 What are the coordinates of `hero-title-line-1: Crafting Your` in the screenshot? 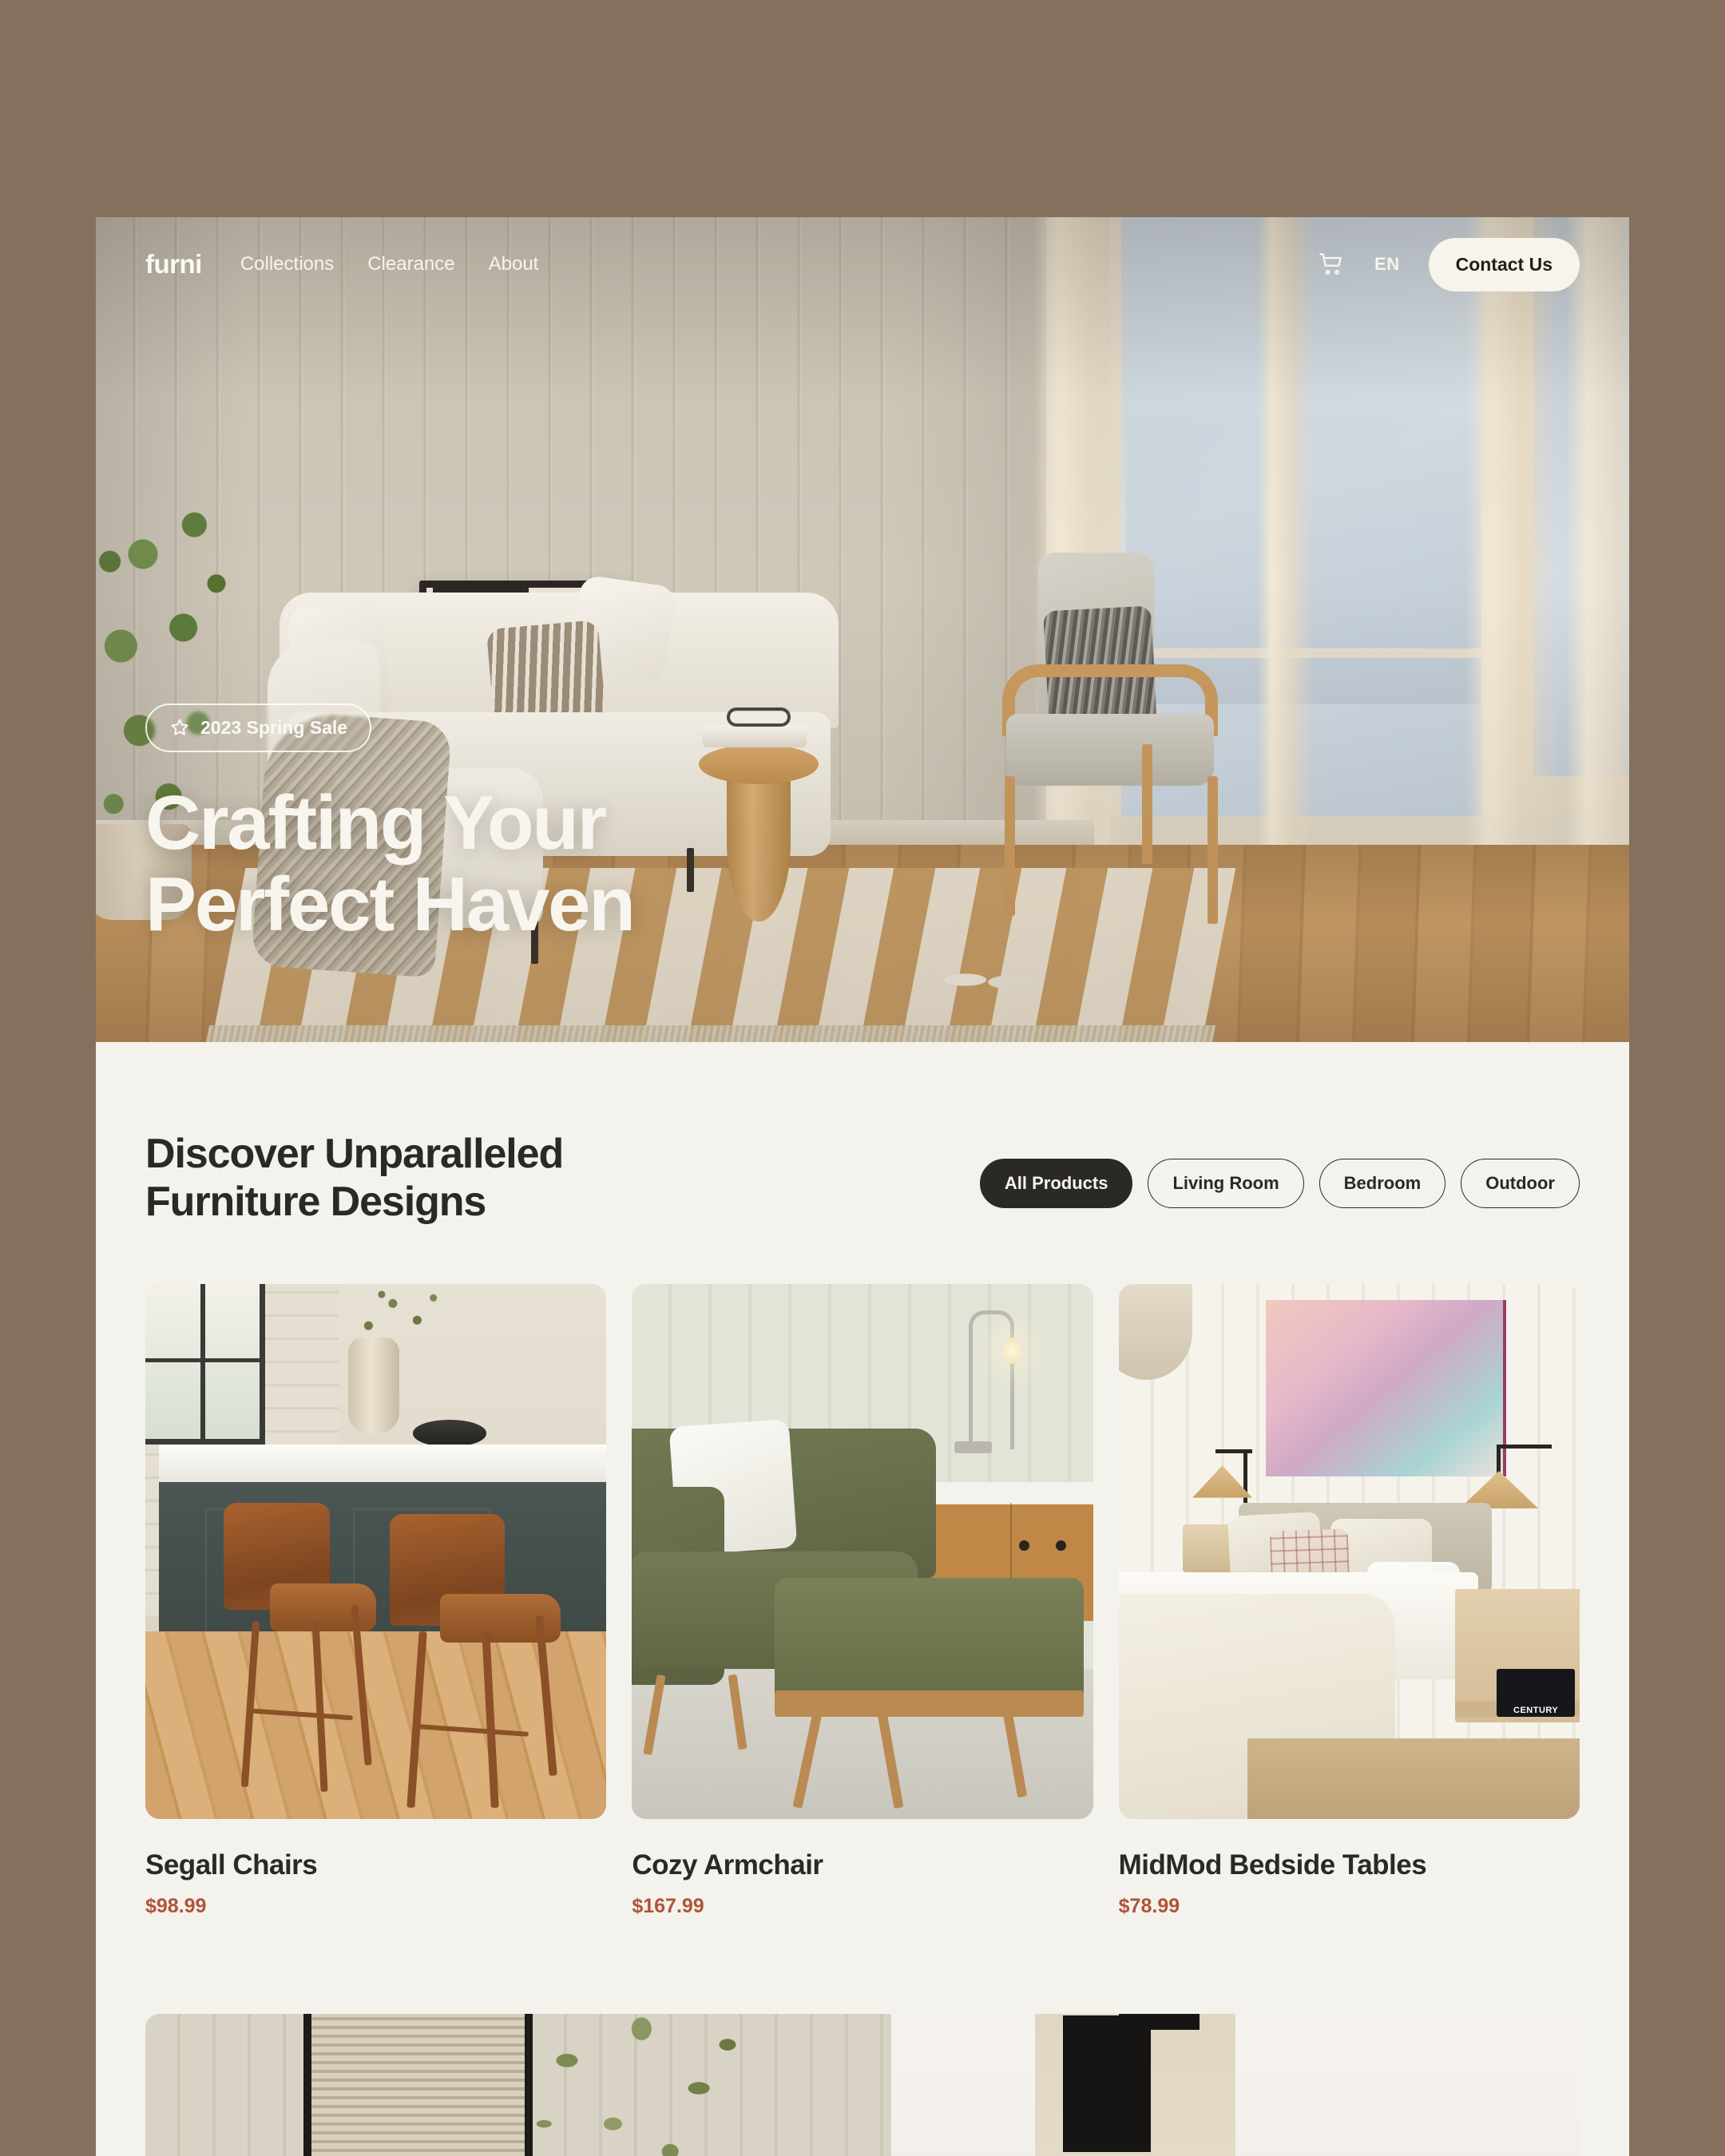 It's located at (376, 822).